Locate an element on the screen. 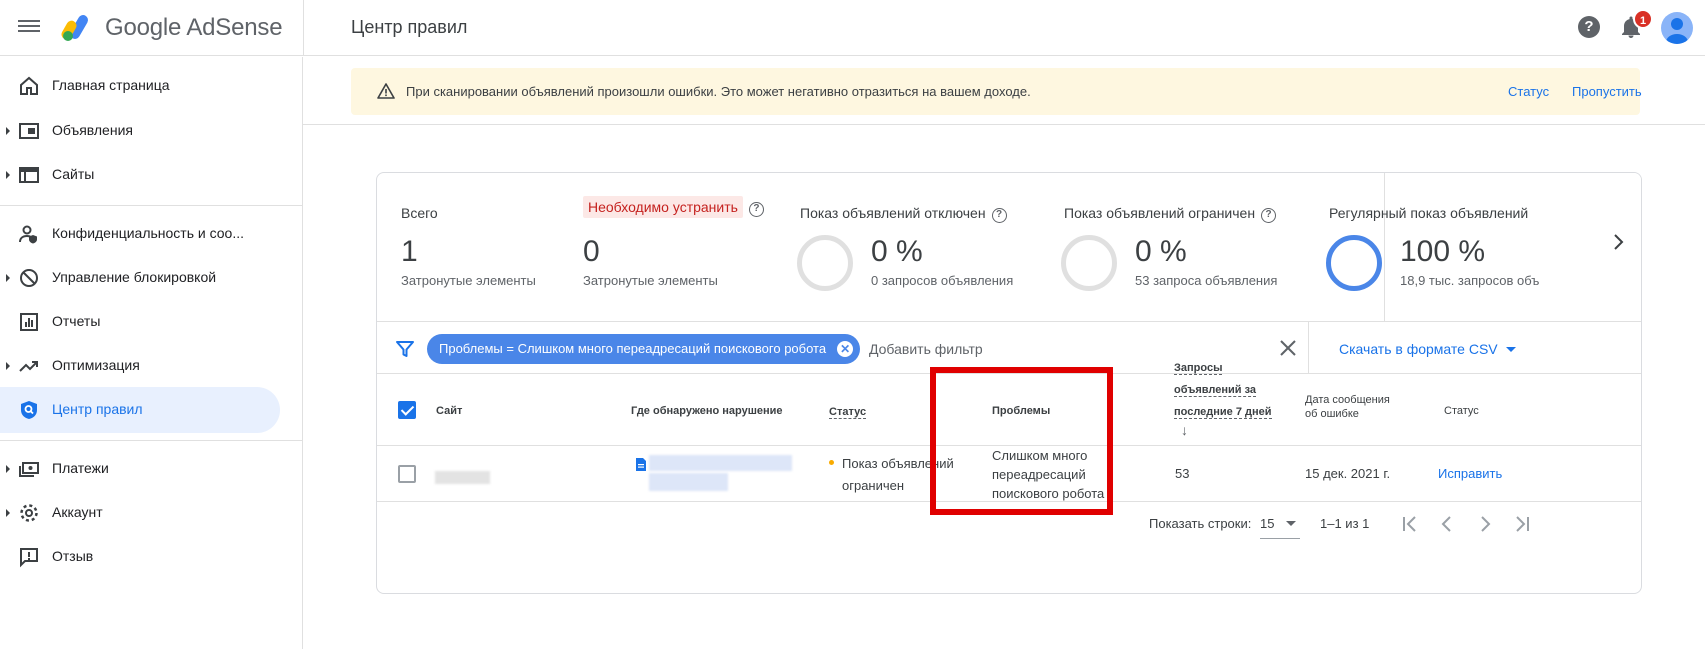 Image resolution: width=1705 pixels, height=649 pixels. last-page-icon is located at coordinates (1522, 524).